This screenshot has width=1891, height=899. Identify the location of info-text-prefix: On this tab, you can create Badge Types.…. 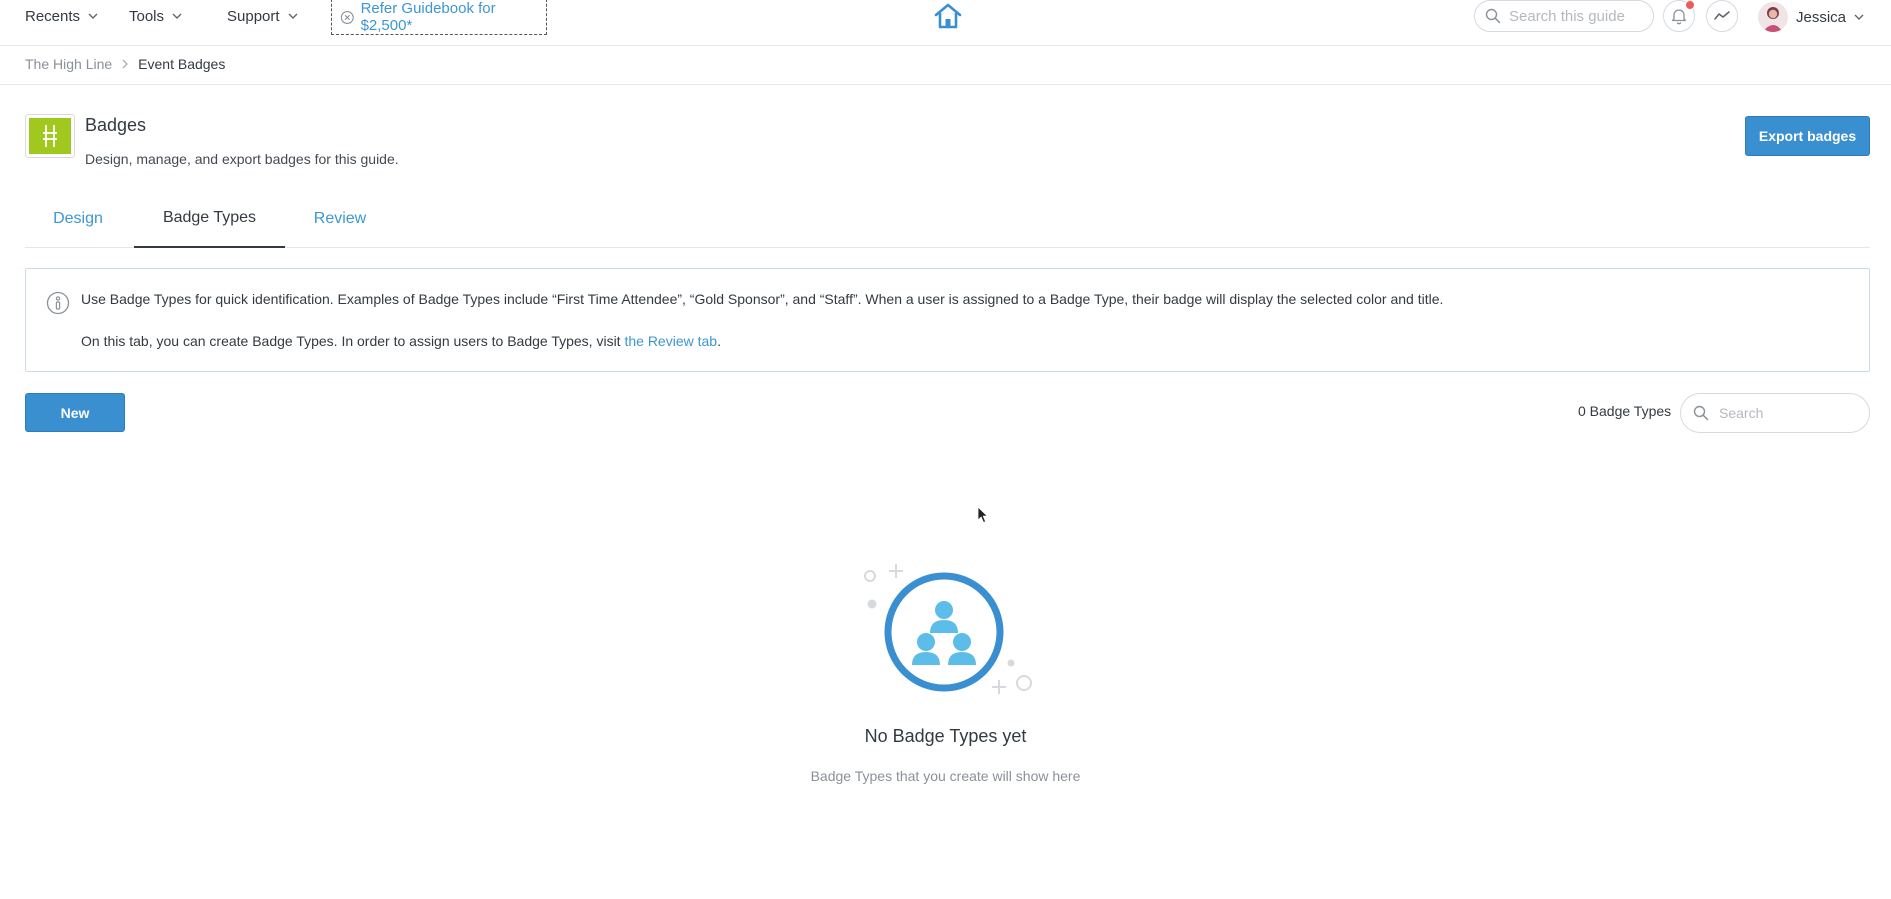
(353, 341).